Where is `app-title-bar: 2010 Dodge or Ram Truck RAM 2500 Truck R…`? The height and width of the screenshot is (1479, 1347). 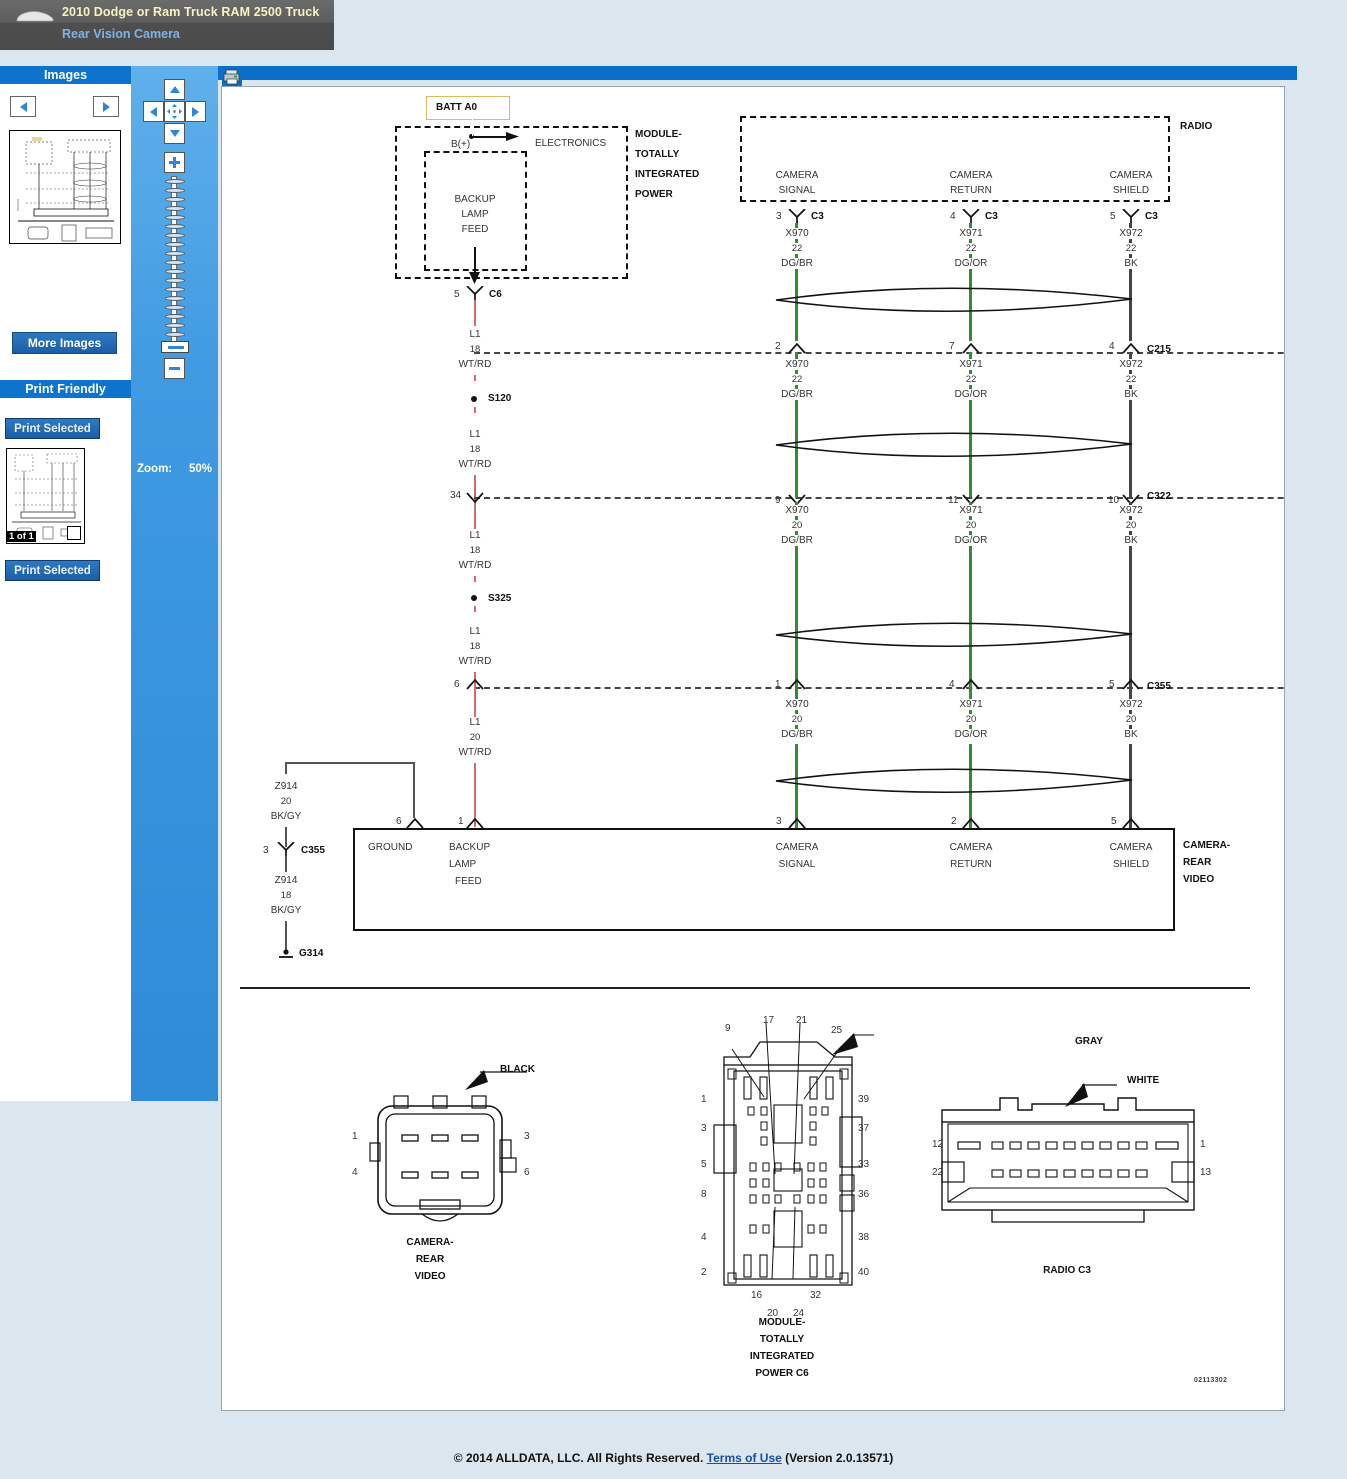
app-title-bar: 2010 Dodge or Ram Truck RAM 2500 Truck R… is located at coordinates (167, 25).